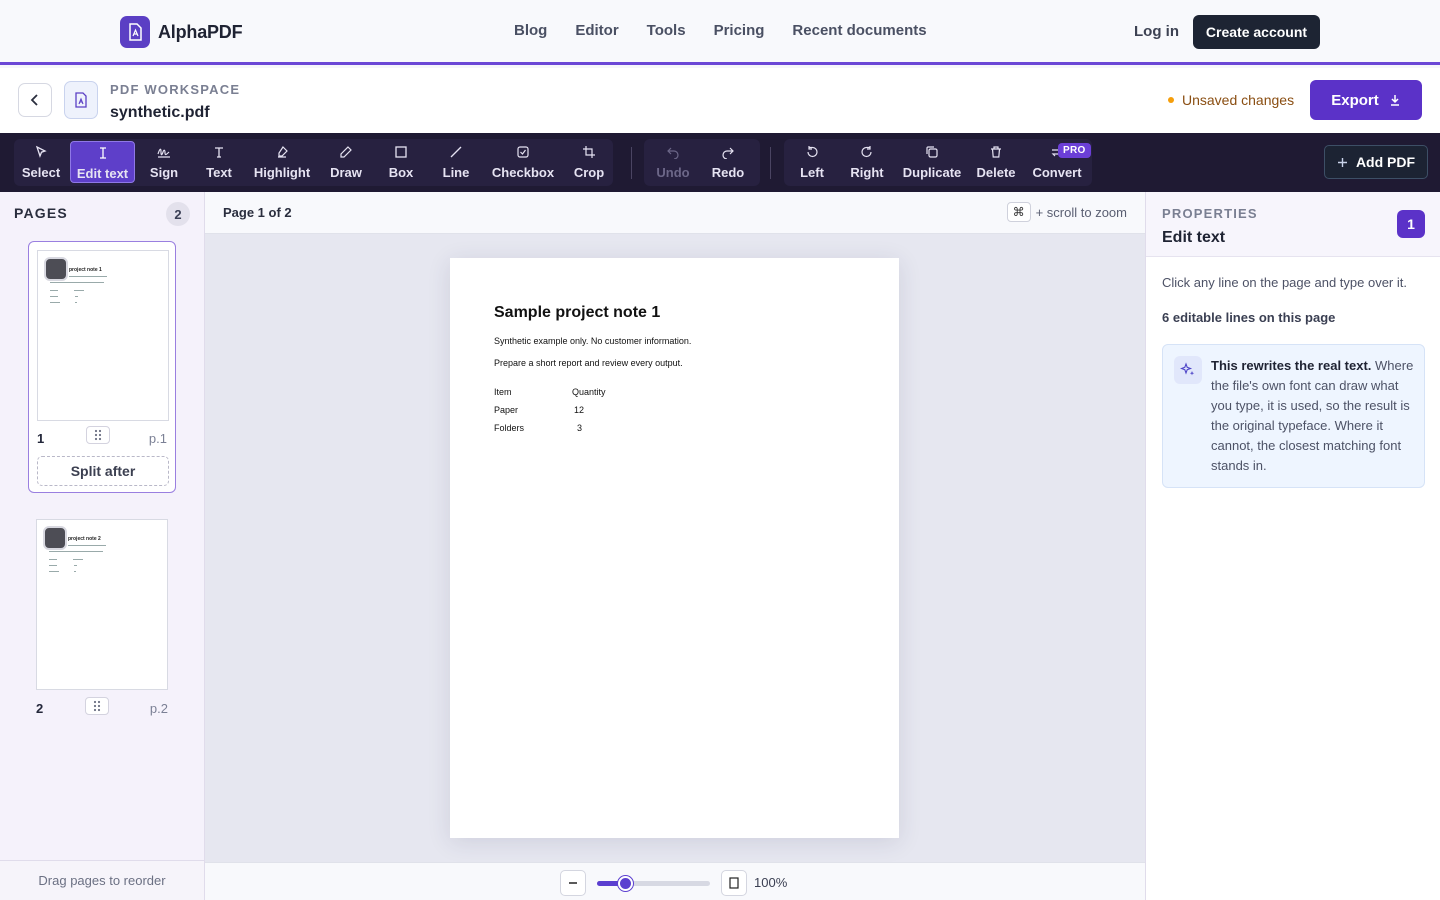 Image resolution: width=1440 pixels, height=900 pixels. I want to click on tool-crop: Crop, so click(589, 162).